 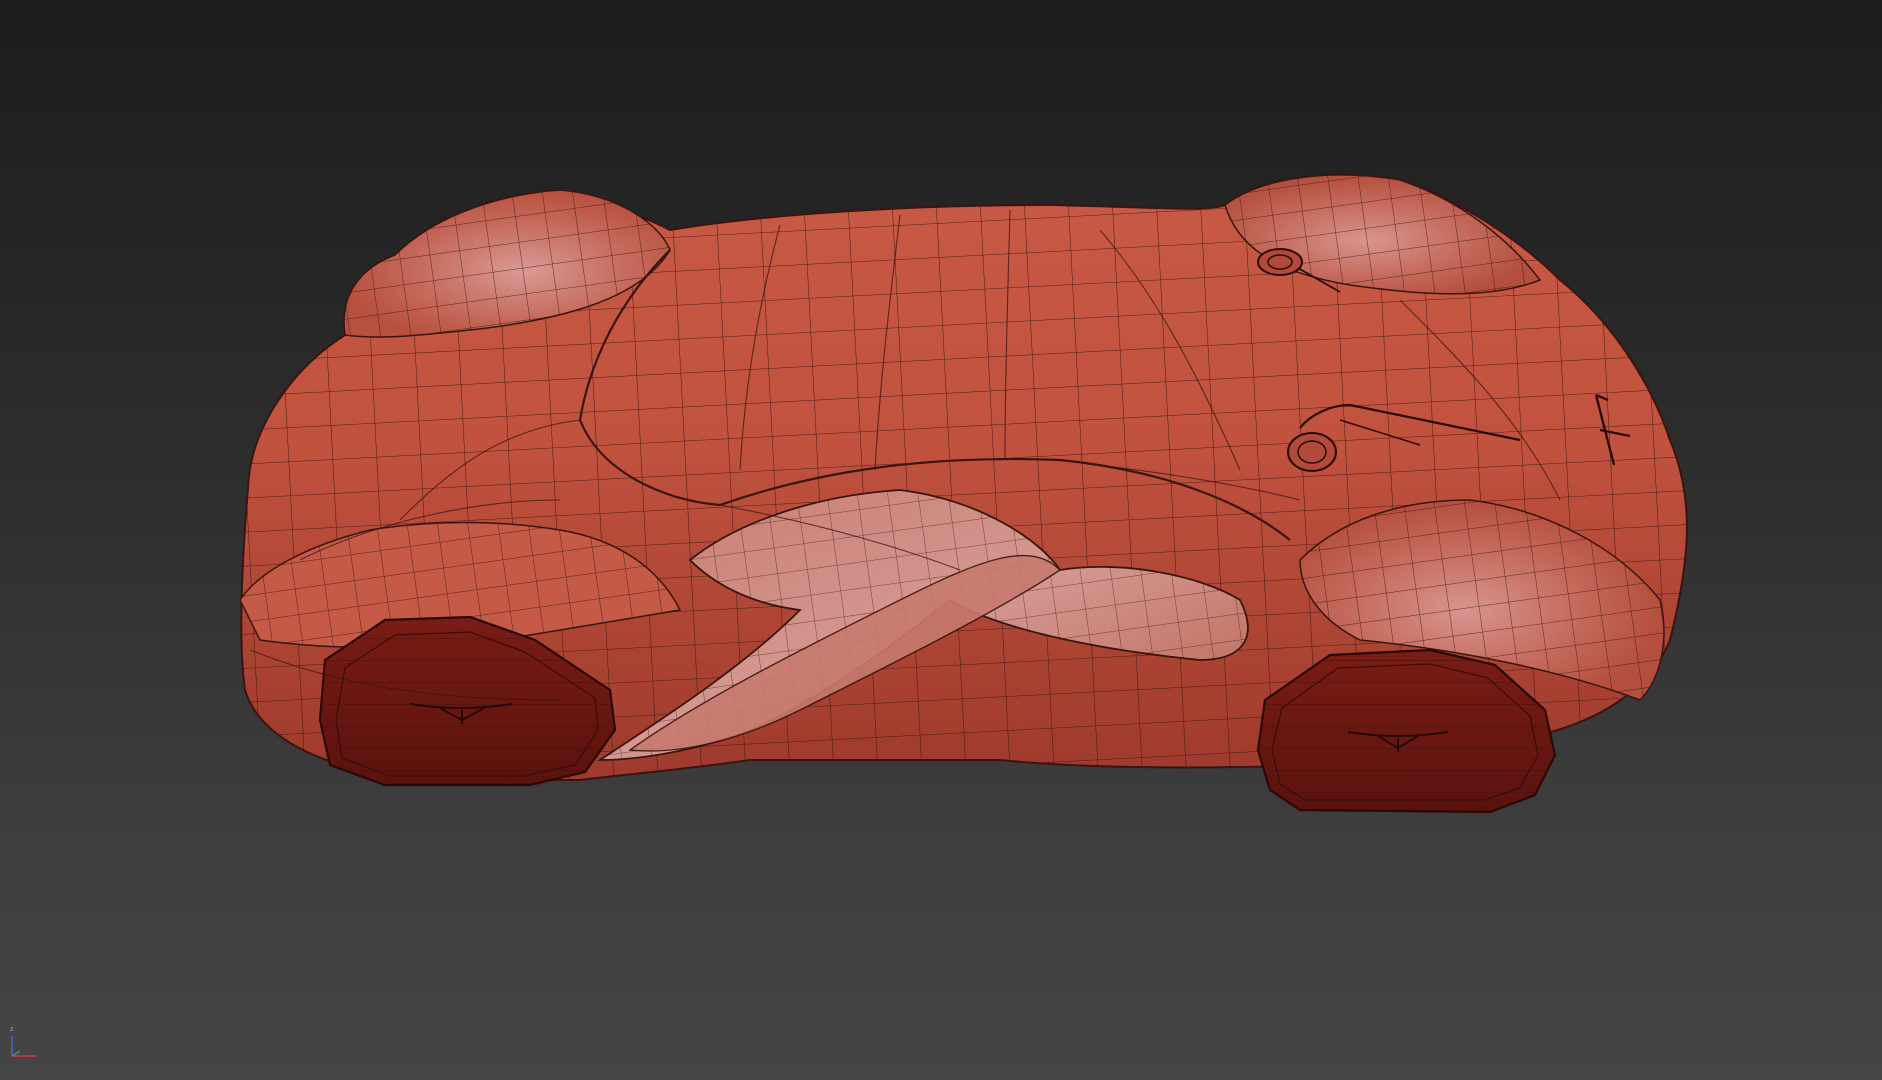 What do you see at coordinates (12, 1029) in the screenshot?
I see `z-axis-label: z` at bounding box center [12, 1029].